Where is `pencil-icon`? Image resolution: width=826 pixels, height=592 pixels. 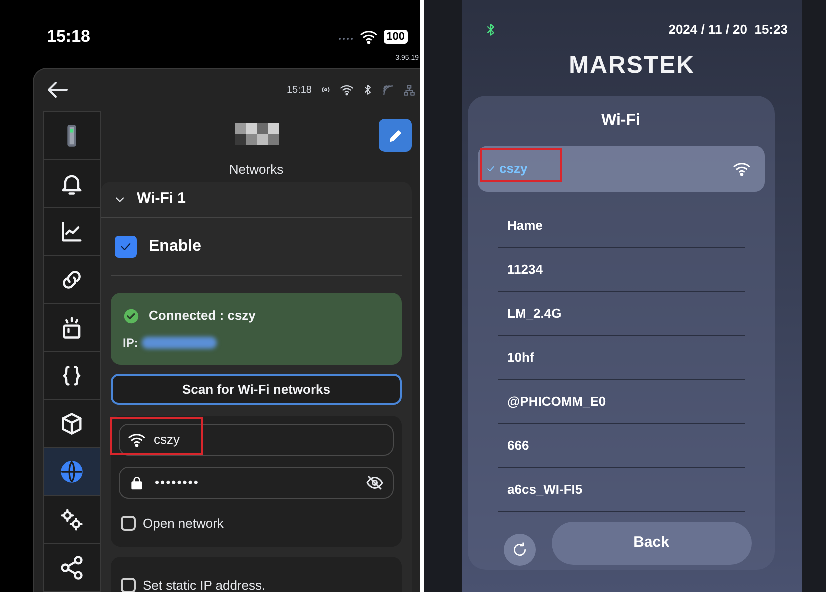
pencil-icon is located at coordinates (396, 136).